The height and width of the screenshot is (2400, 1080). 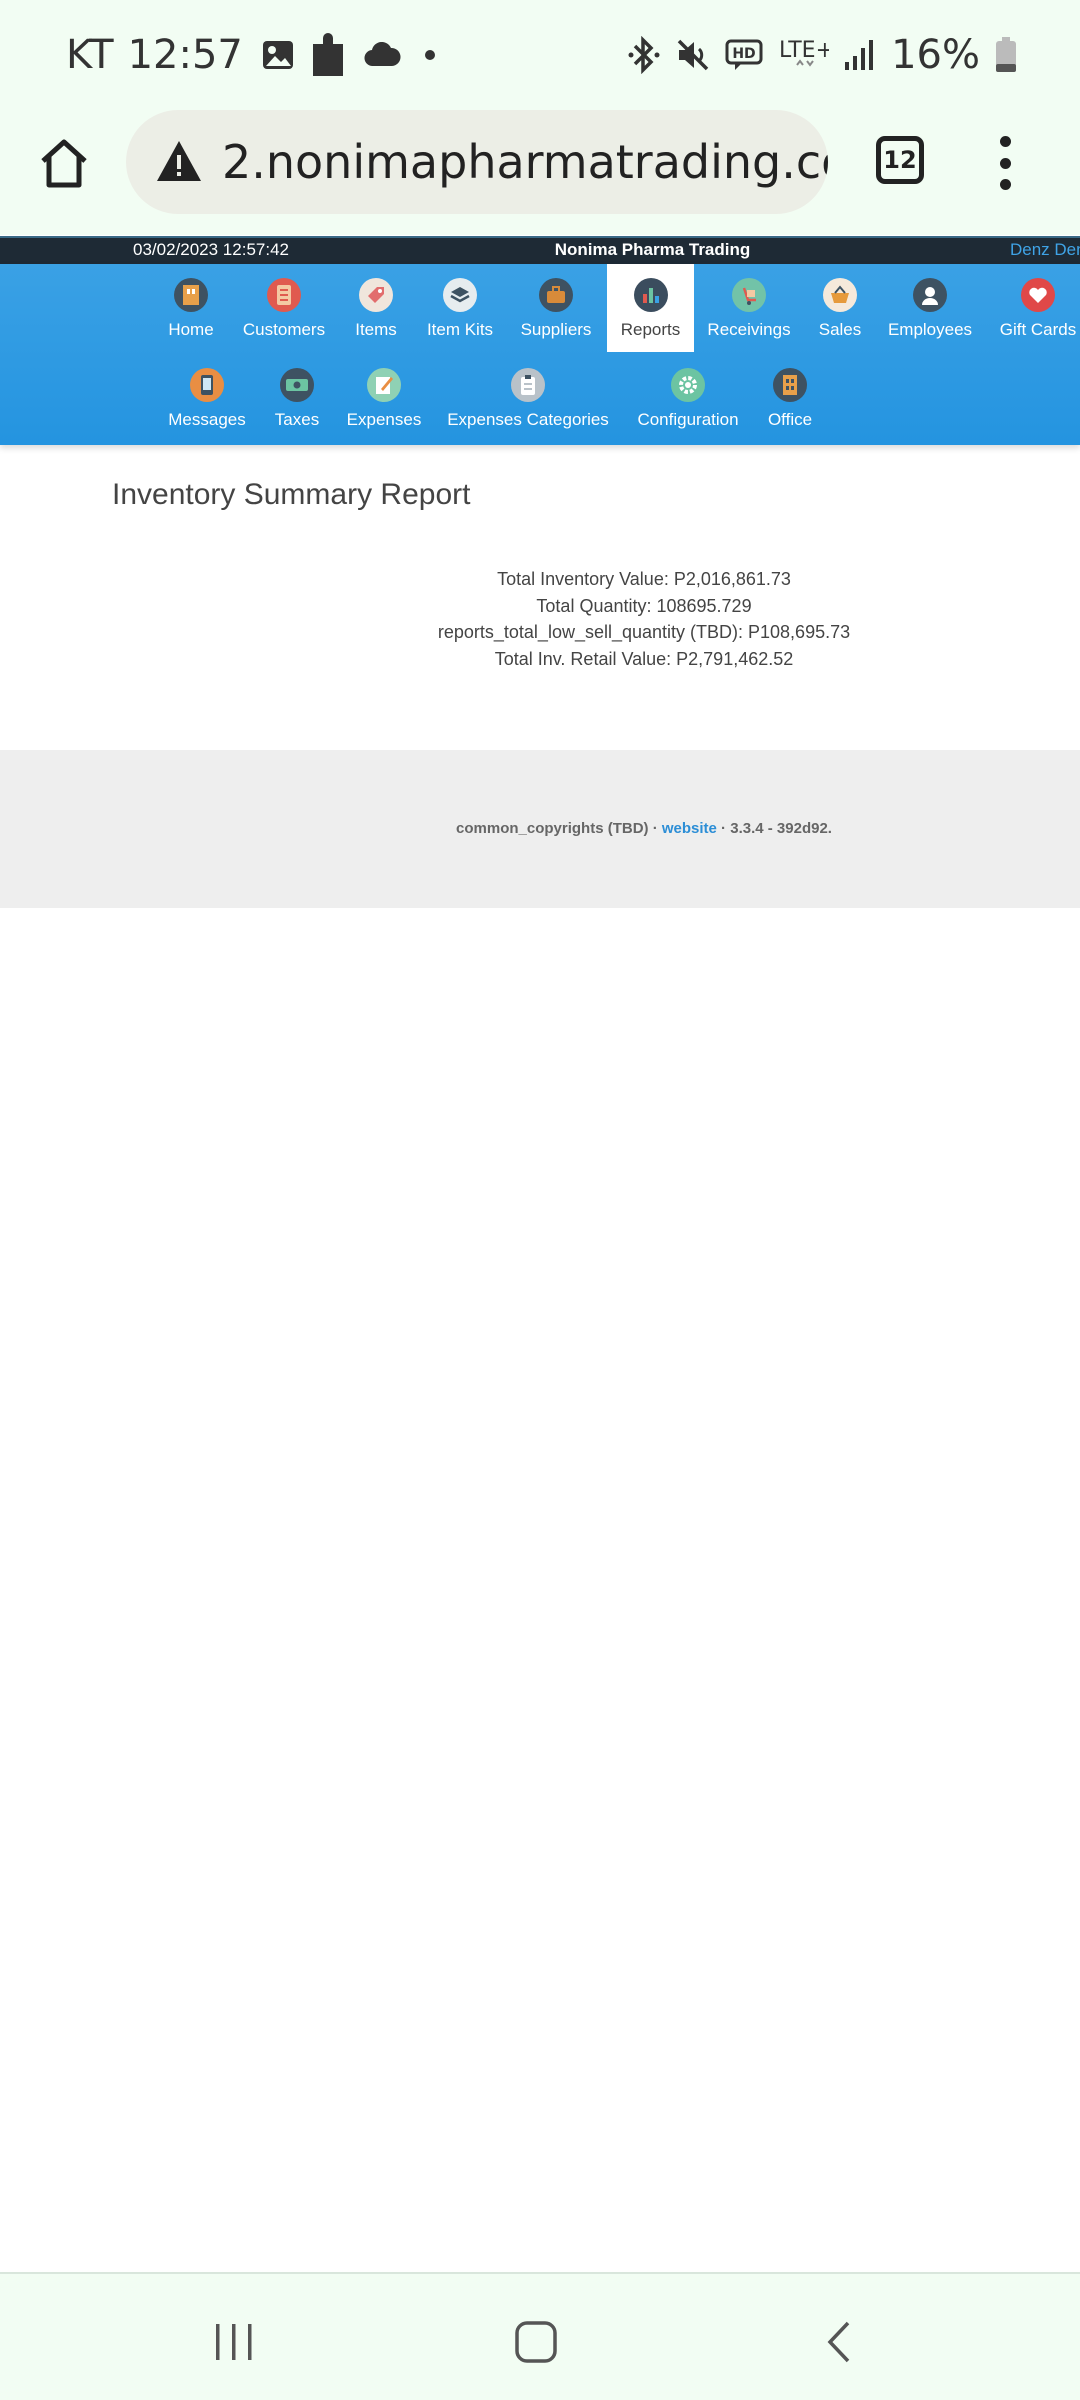 I want to click on nav-item-home: Home, so click(x=191, y=308).